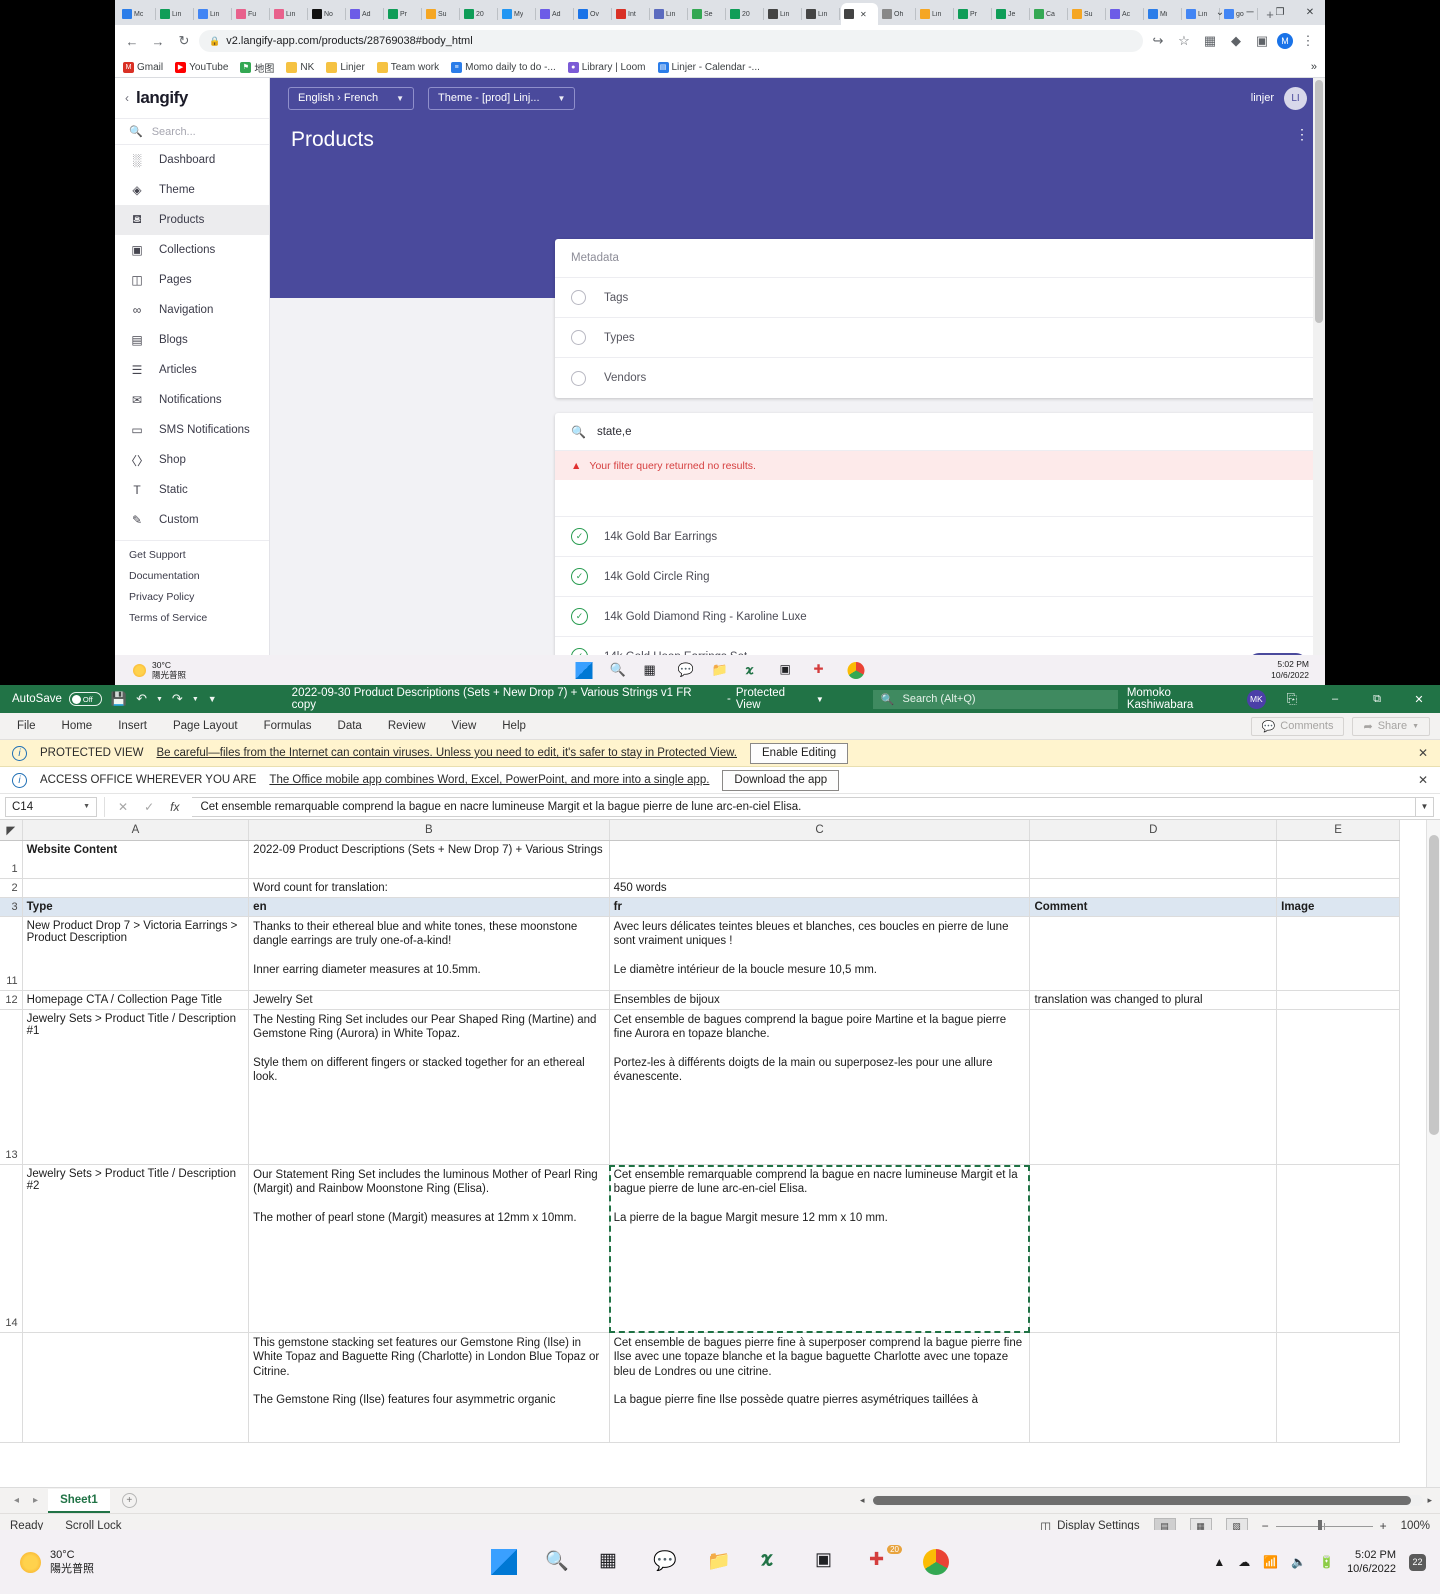 The image size is (1440, 1594). What do you see at coordinates (149, 807) in the screenshot?
I see `confirm-formula-icon: ✓` at bounding box center [149, 807].